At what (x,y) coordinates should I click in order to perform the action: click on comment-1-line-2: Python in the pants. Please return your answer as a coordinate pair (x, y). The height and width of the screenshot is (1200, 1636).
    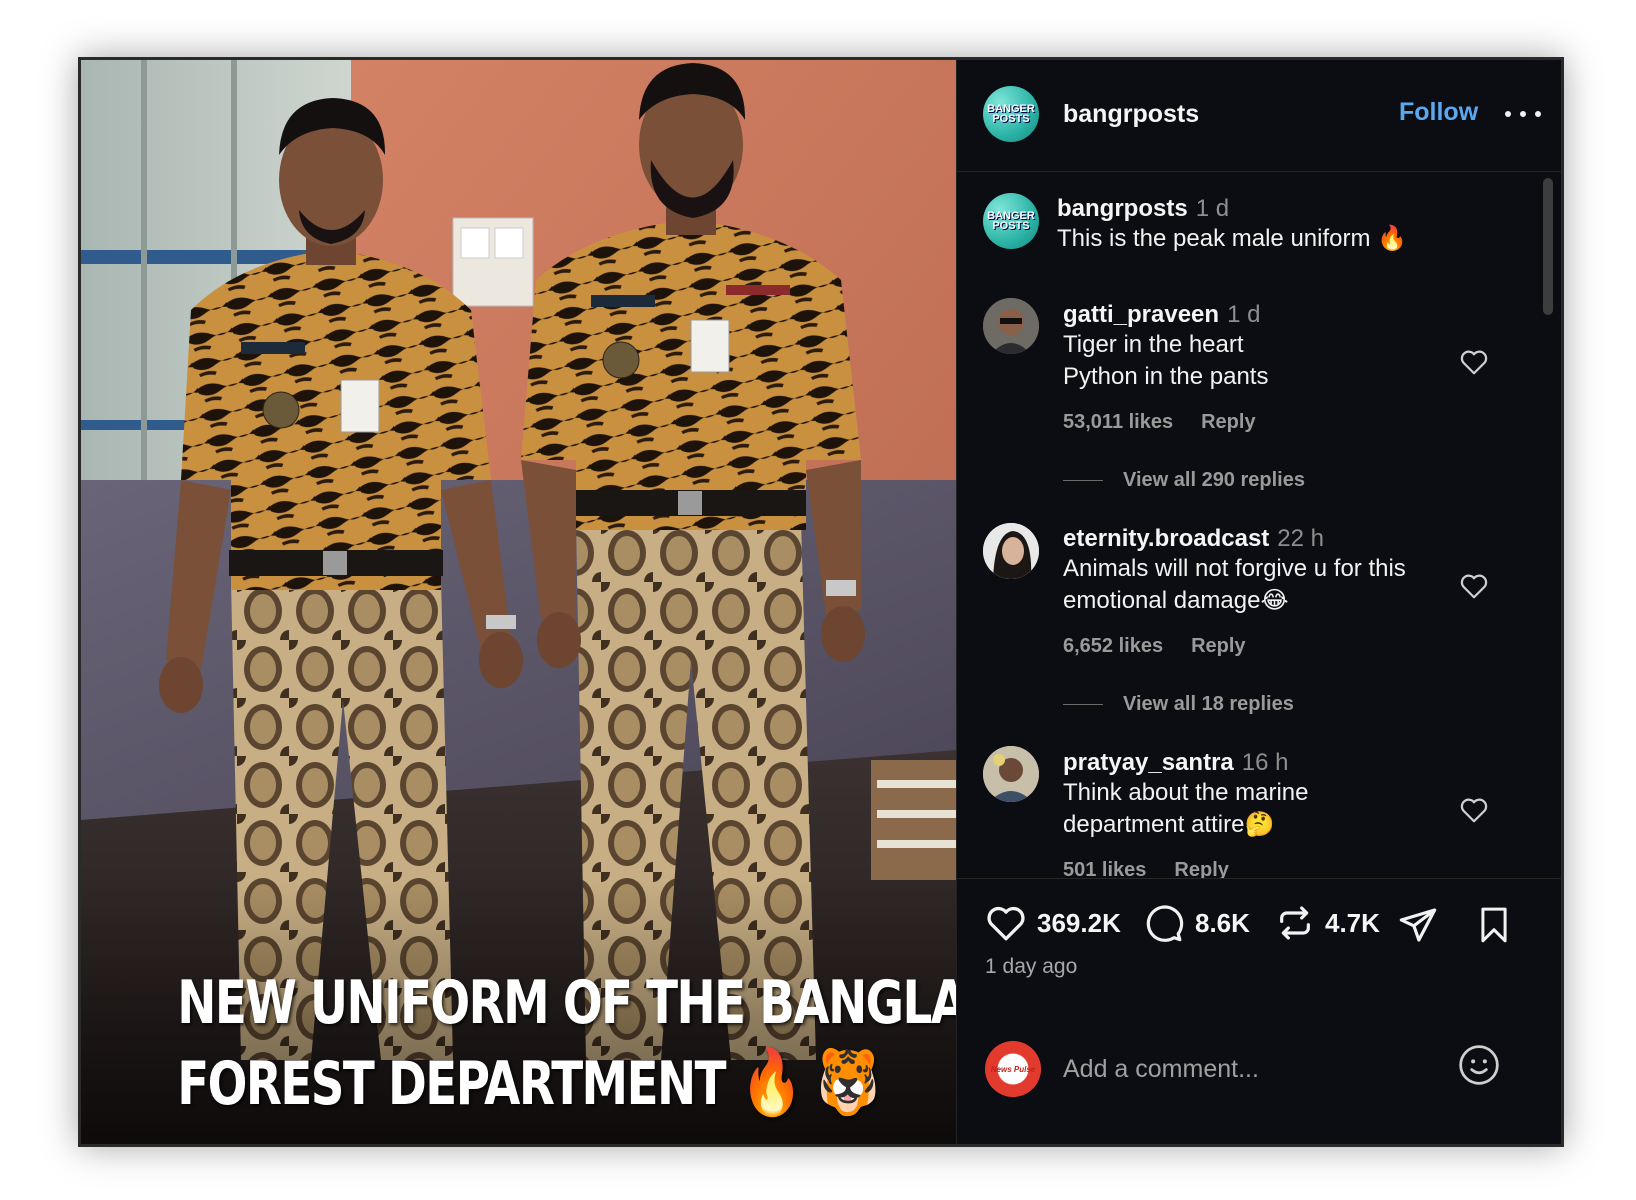
    Looking at the image, I should click on (1166, 376).